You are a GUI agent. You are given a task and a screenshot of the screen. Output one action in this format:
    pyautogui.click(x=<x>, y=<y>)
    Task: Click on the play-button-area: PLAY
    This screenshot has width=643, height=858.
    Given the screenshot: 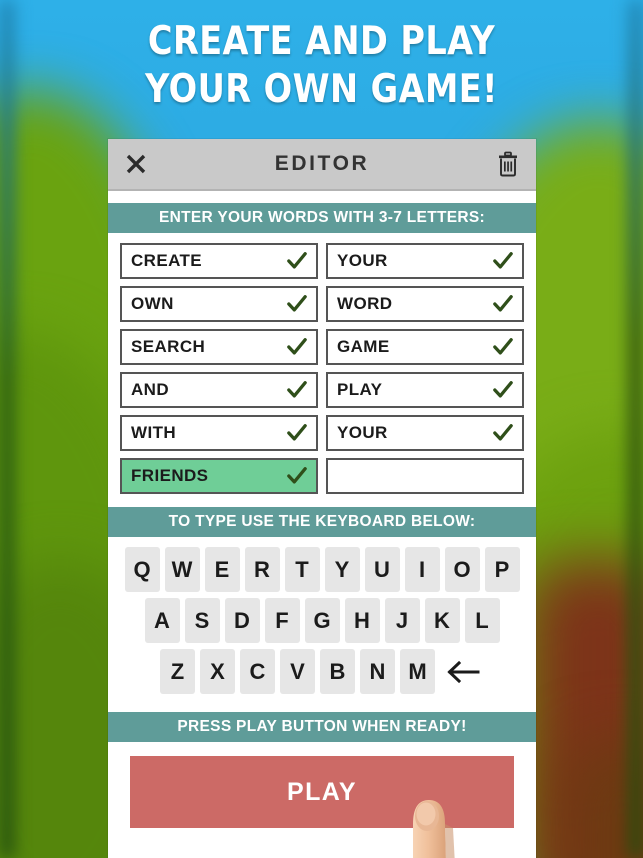 What is the action you would take?
    pyautogui.click(x=322, y=785)
    